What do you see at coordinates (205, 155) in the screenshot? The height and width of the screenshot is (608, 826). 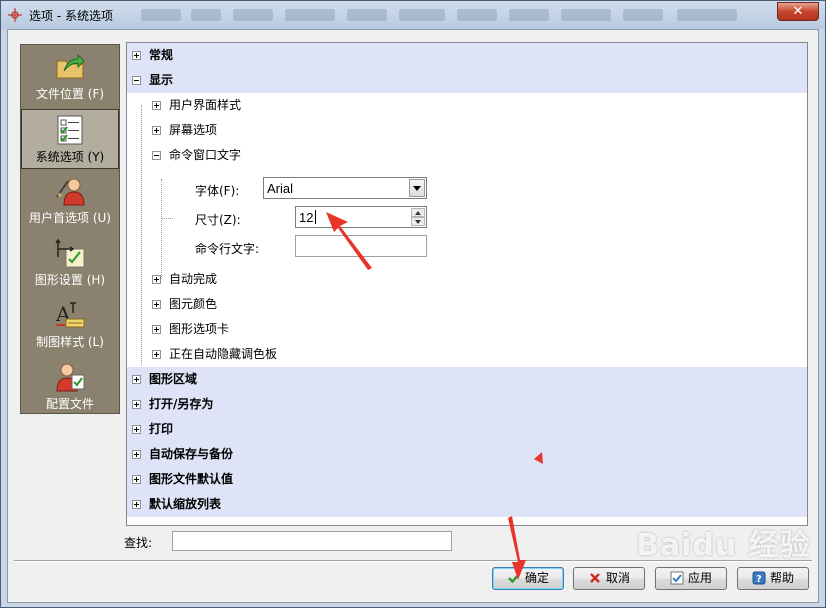 I see `tree-node-label: 命令窗口文字` at bounding box center [205, 155].